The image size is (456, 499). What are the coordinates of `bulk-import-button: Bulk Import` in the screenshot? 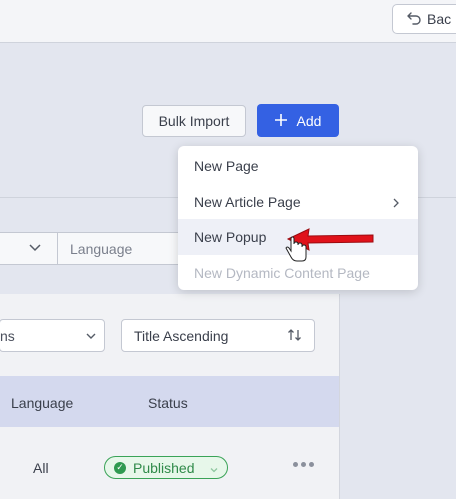 It's located at (194, 121).